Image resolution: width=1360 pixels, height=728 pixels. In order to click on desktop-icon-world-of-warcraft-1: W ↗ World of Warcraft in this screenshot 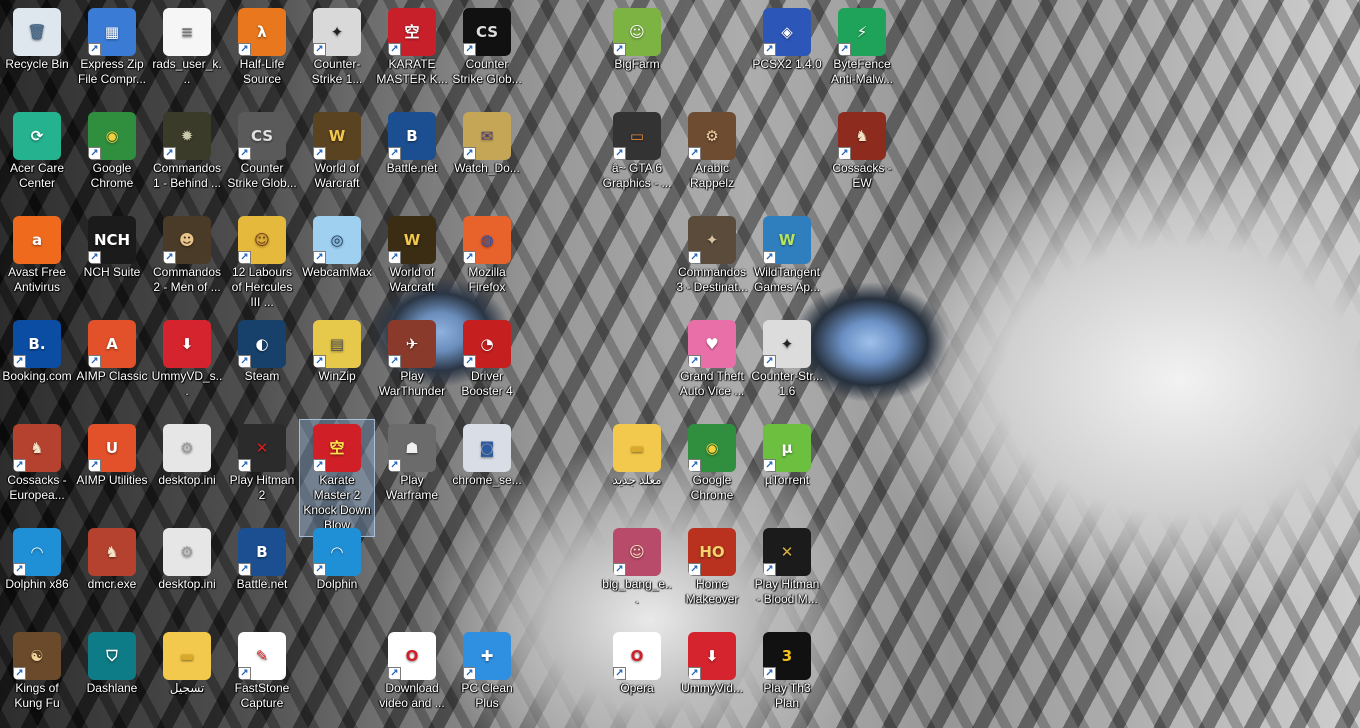, I will do `click(337, 158)`.